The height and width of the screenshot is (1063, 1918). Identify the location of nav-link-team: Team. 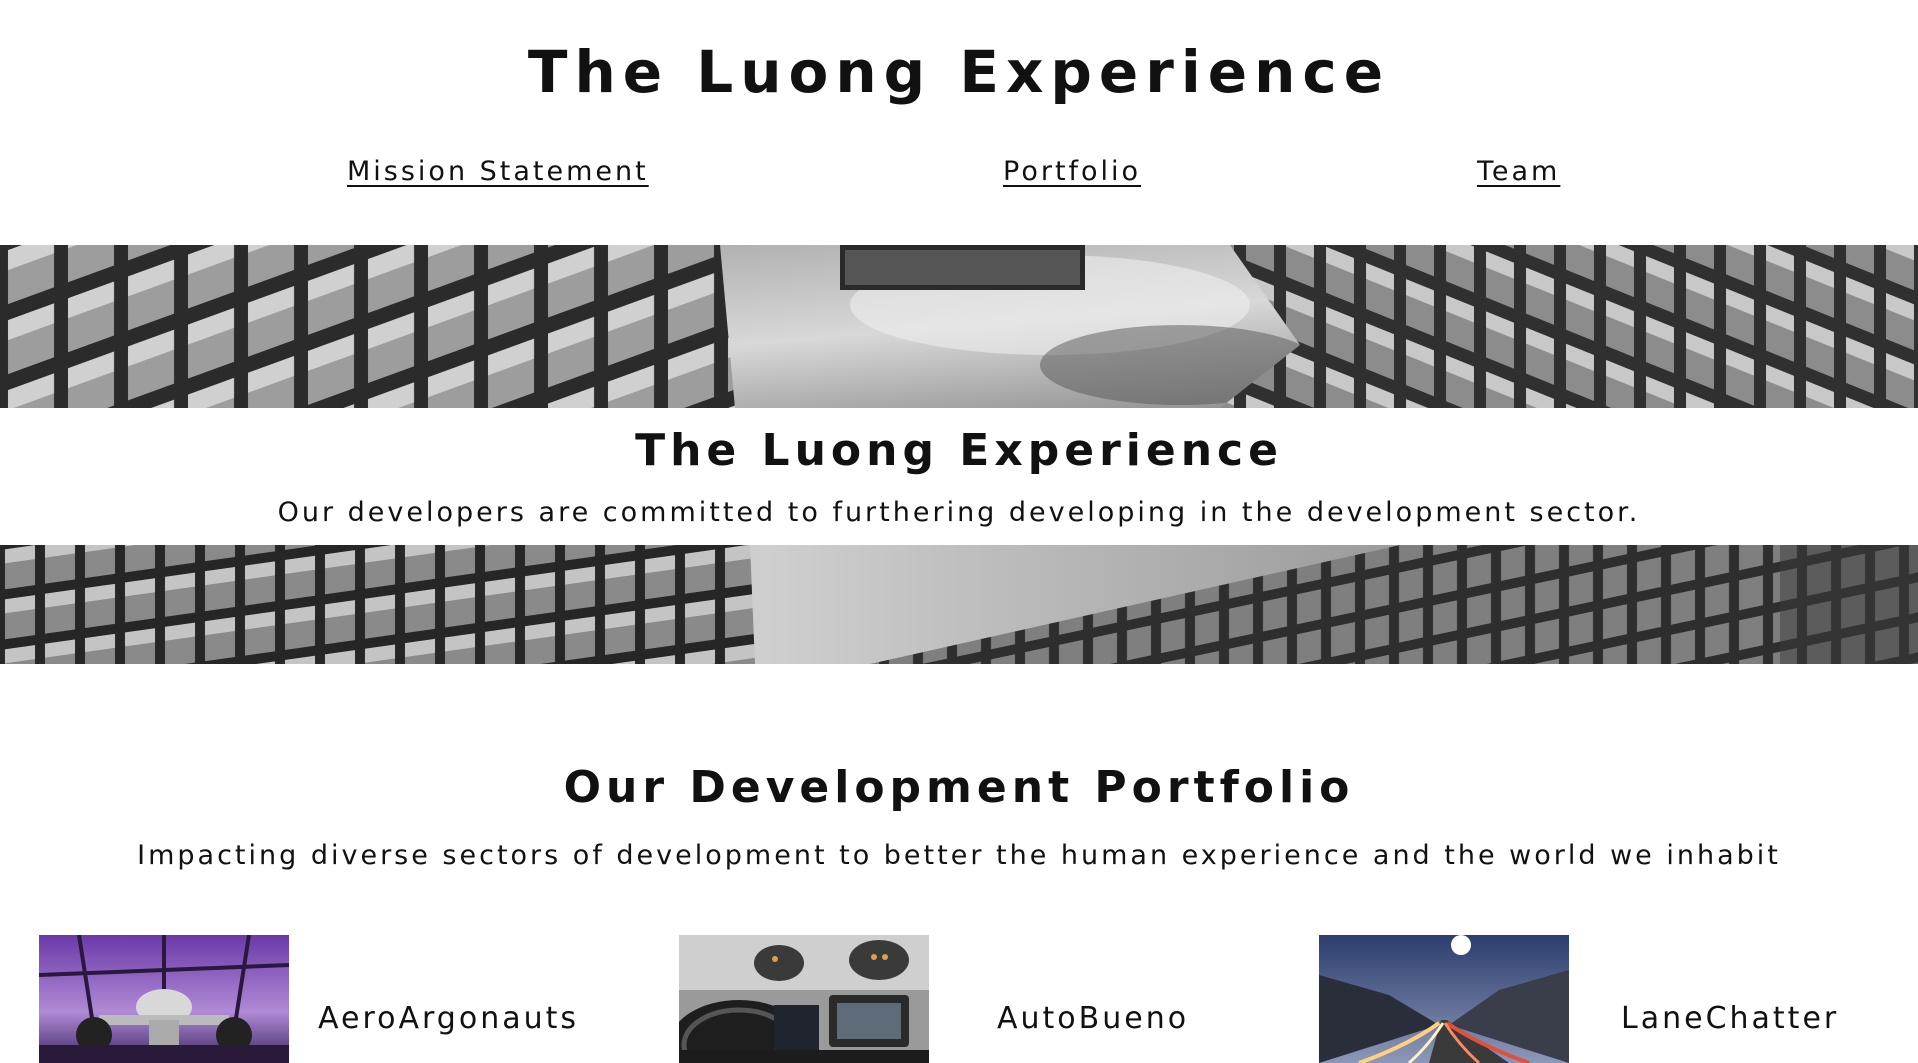
(1518, 171).